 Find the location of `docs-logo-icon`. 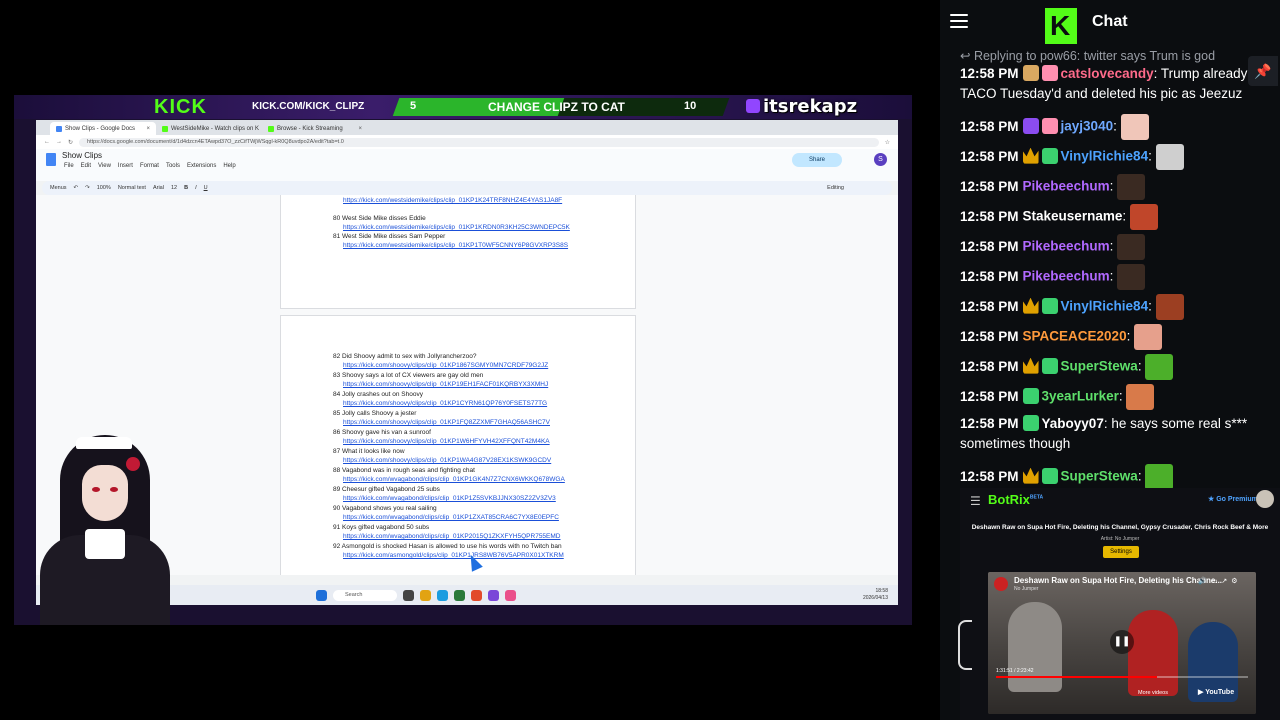

docs-logo-icon is located at coordinates (51, 159).